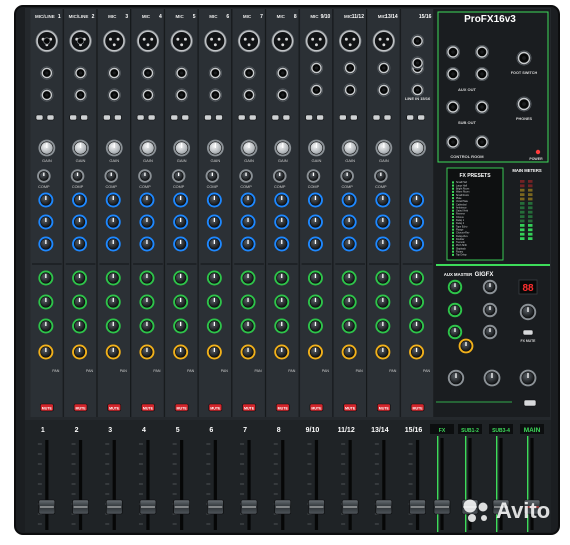 The image size is (570, 545). I want to click on line-in-15-16-right-jack, so click(417, 63).